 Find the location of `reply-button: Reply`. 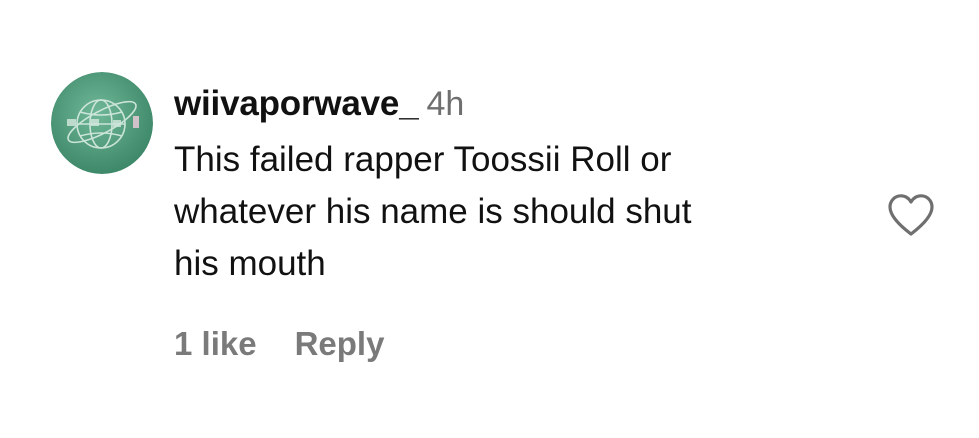

reply-button: Reply is located at coordinates (340, 344).